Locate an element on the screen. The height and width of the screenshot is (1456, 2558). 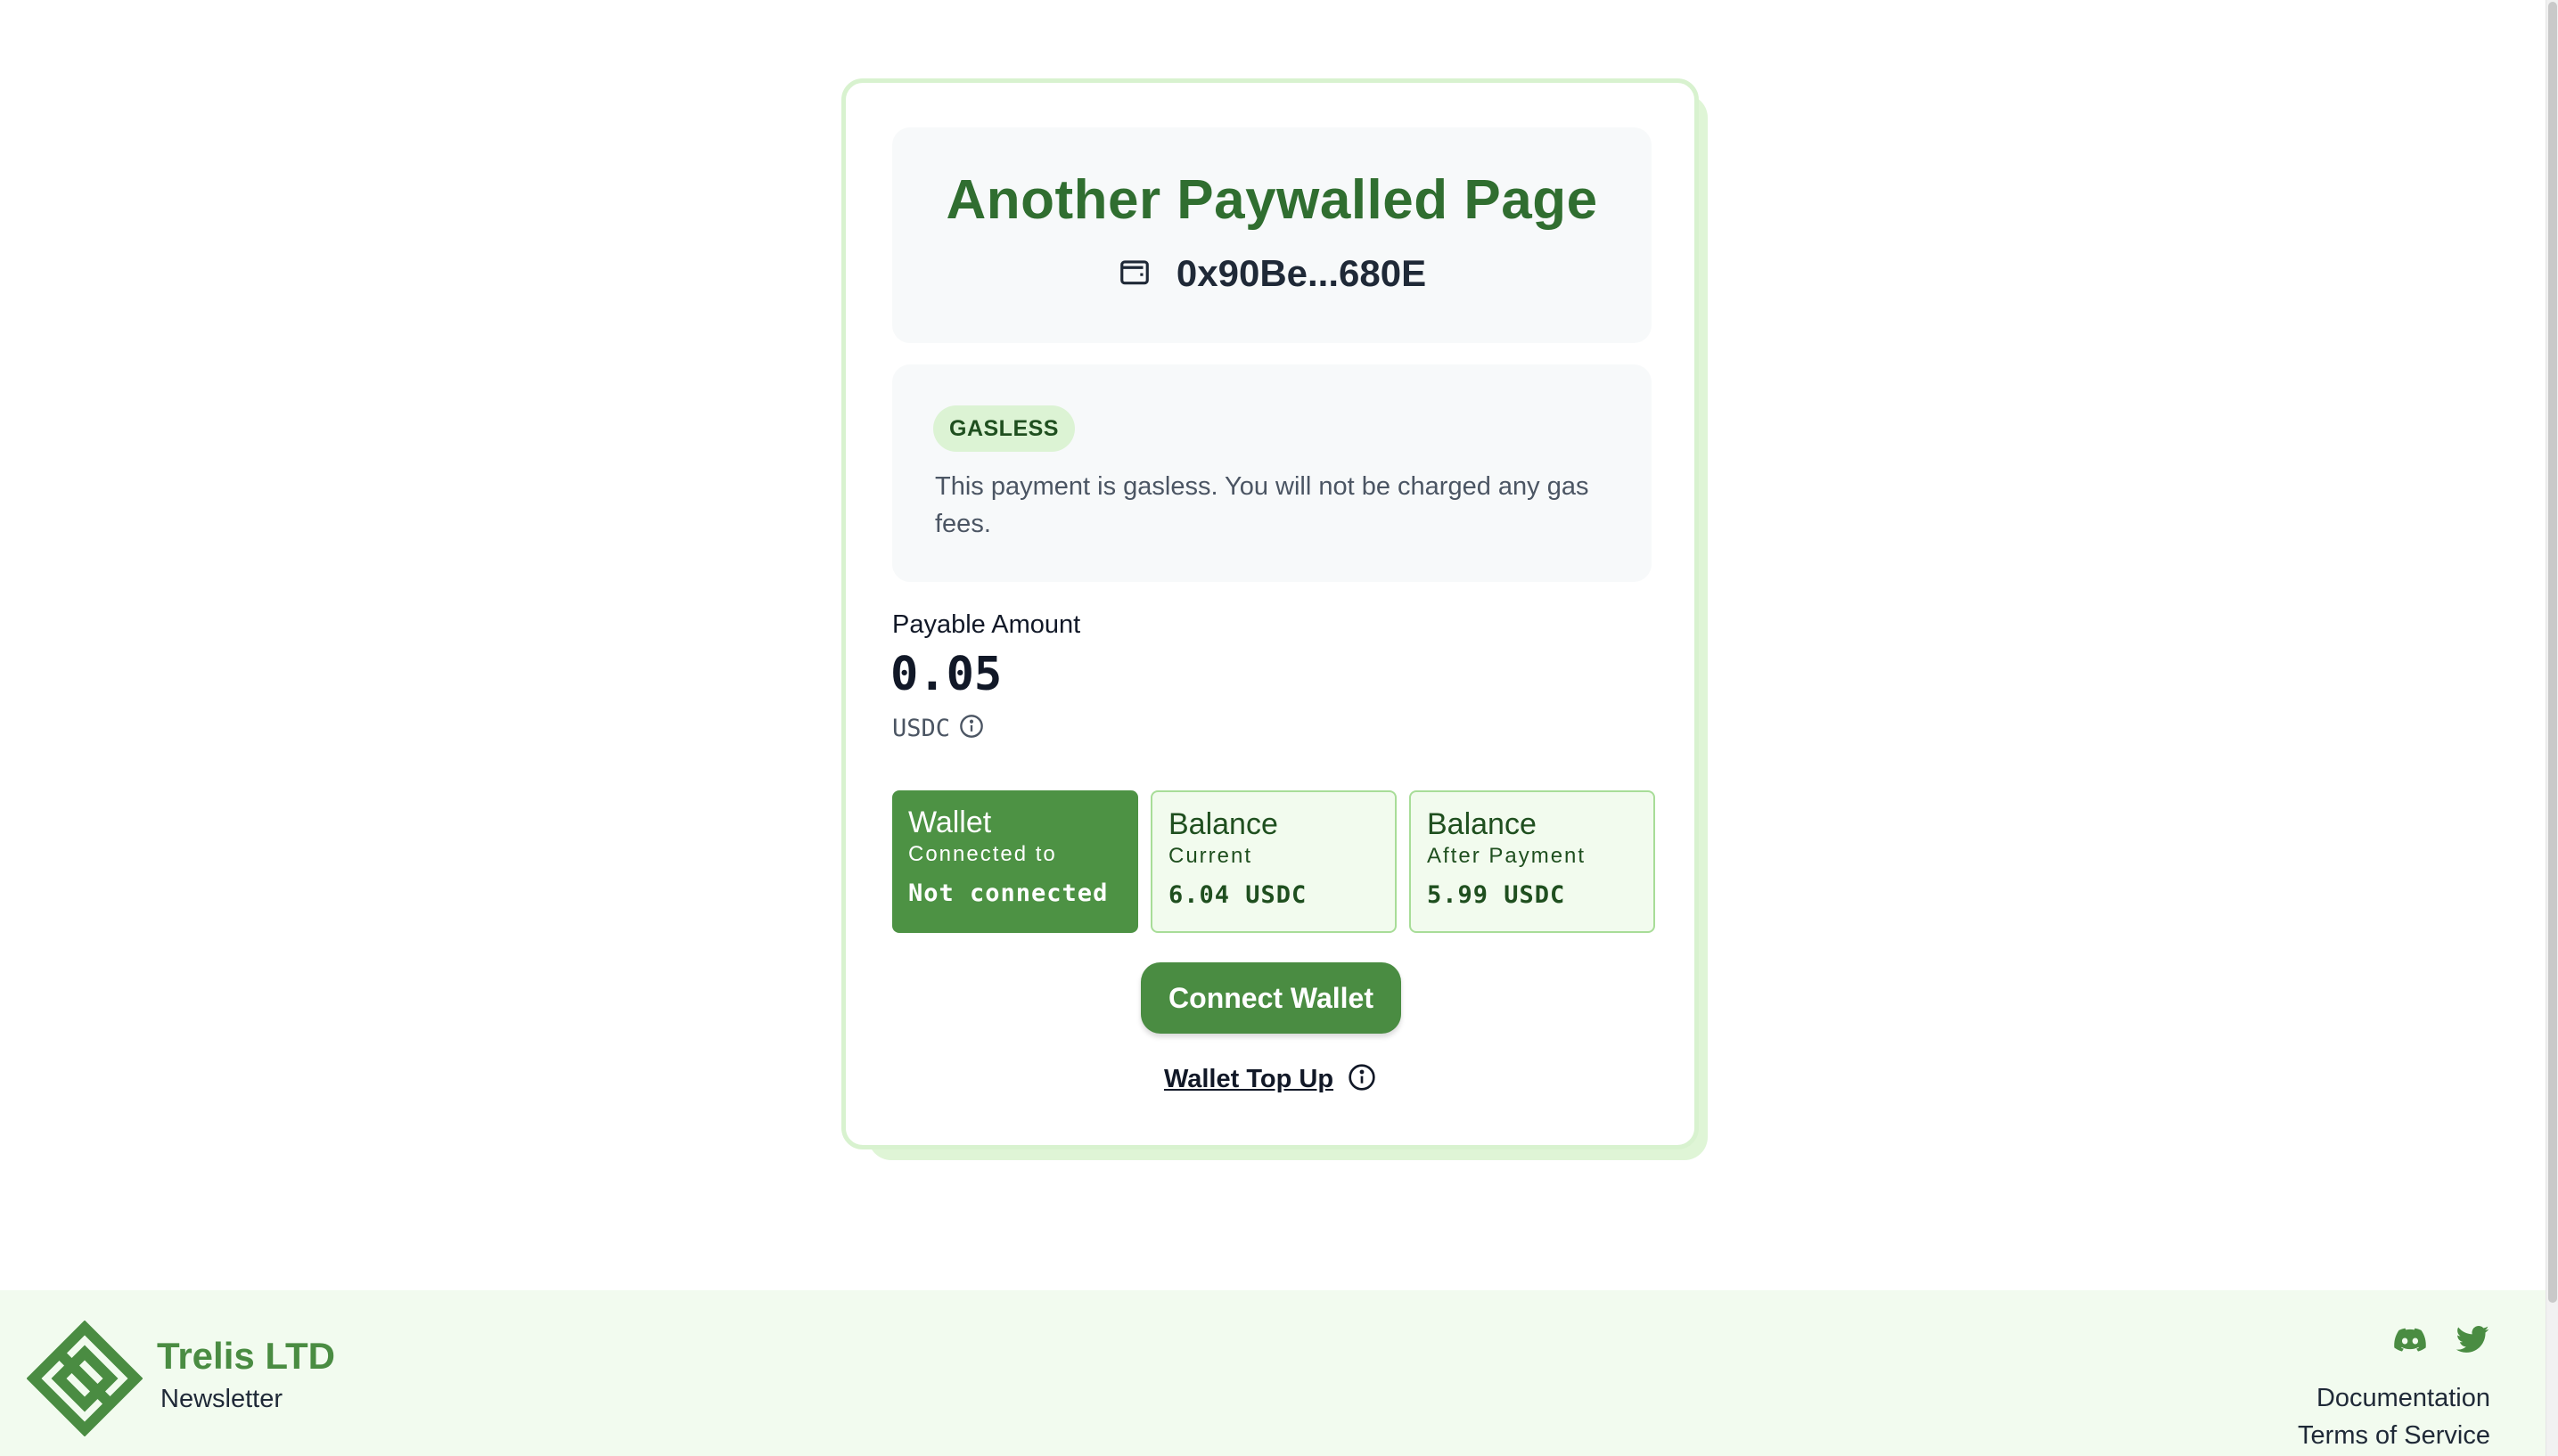
tile-title: Wallet is located at coordinates (950, 823).